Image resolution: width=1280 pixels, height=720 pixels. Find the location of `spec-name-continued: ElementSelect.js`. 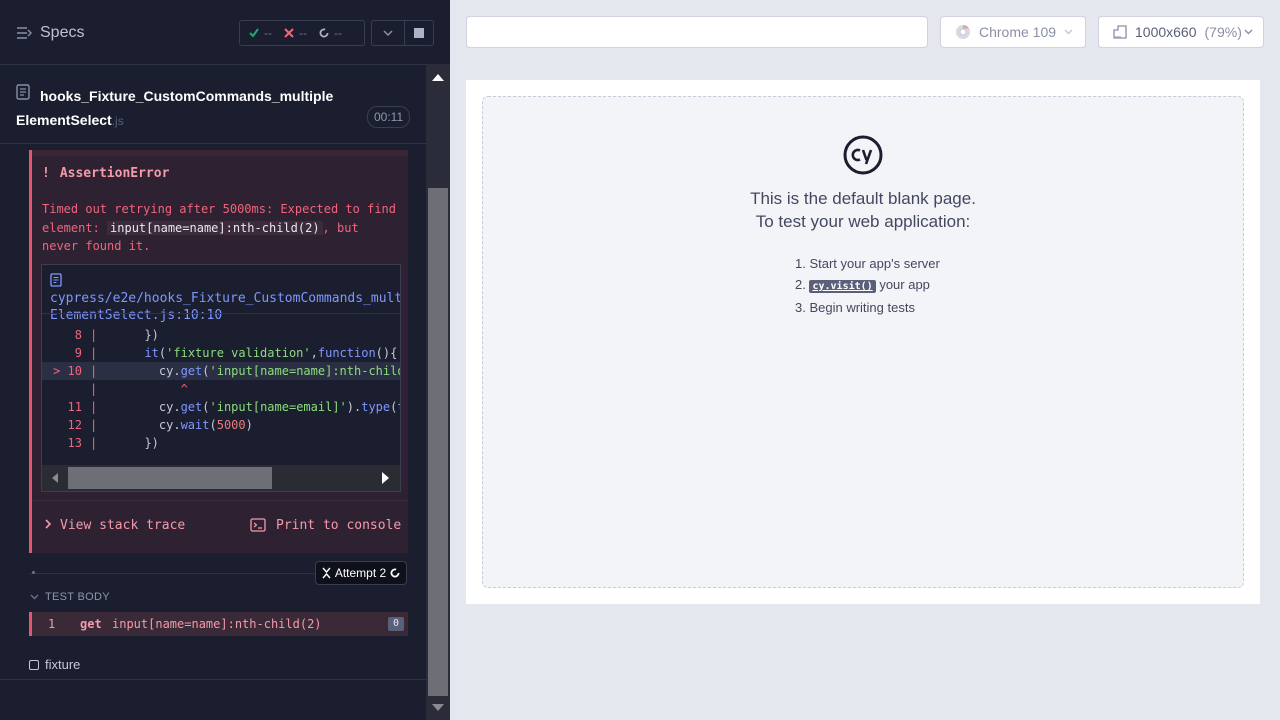

spec-name-continued: ElementSelect.js is located at coordinates (70, 120).